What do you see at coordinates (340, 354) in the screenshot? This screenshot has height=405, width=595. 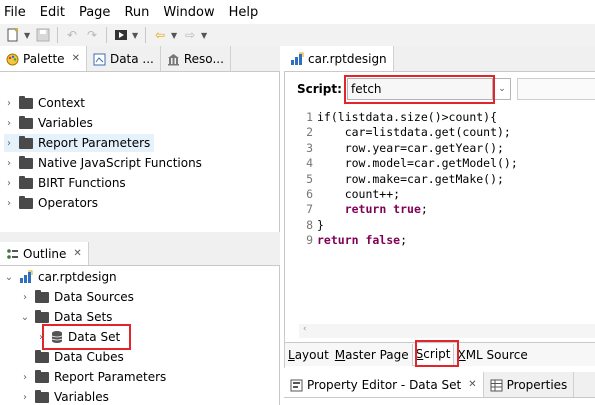 I see `mnemonic: M` at bounding box center [340, 354].